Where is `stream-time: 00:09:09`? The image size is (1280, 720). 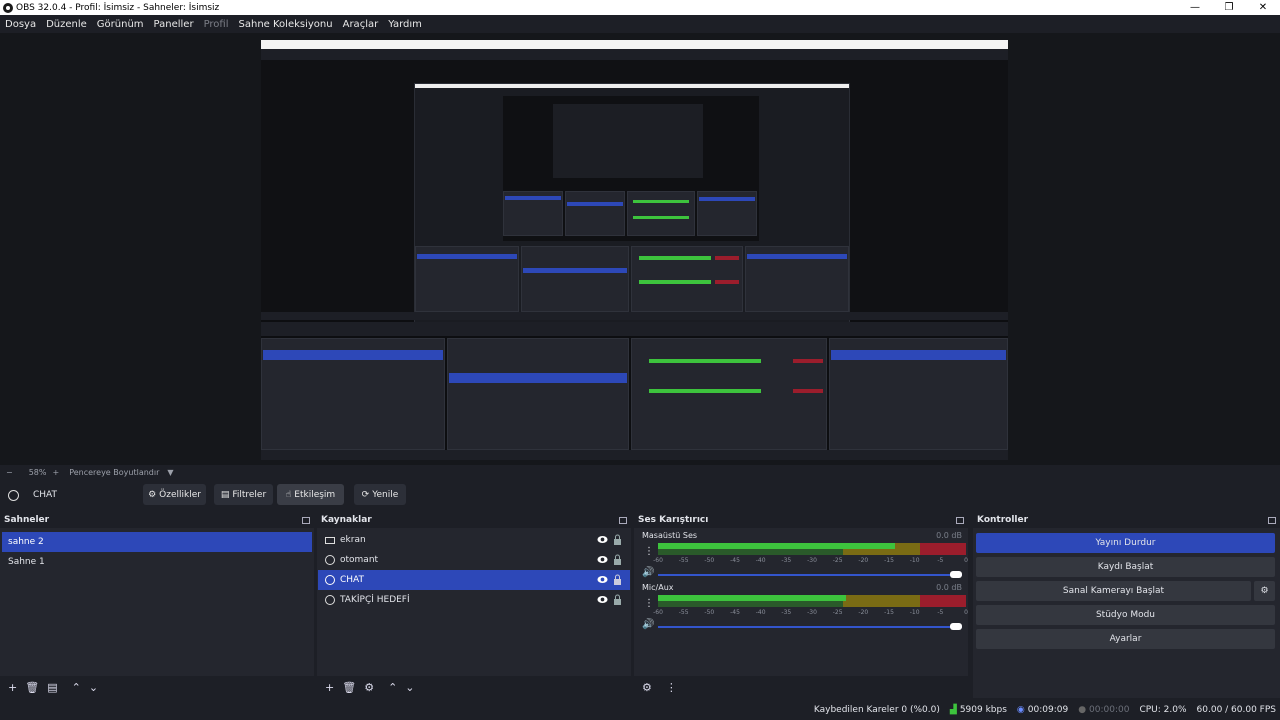
stream-time: 00:09:09 is located at coordinates (1048, 710).